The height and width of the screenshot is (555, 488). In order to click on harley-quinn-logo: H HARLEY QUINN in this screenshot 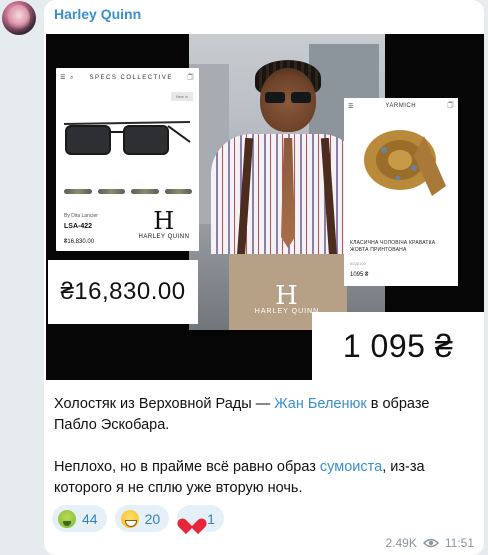, I will do `click(164, 223)`.